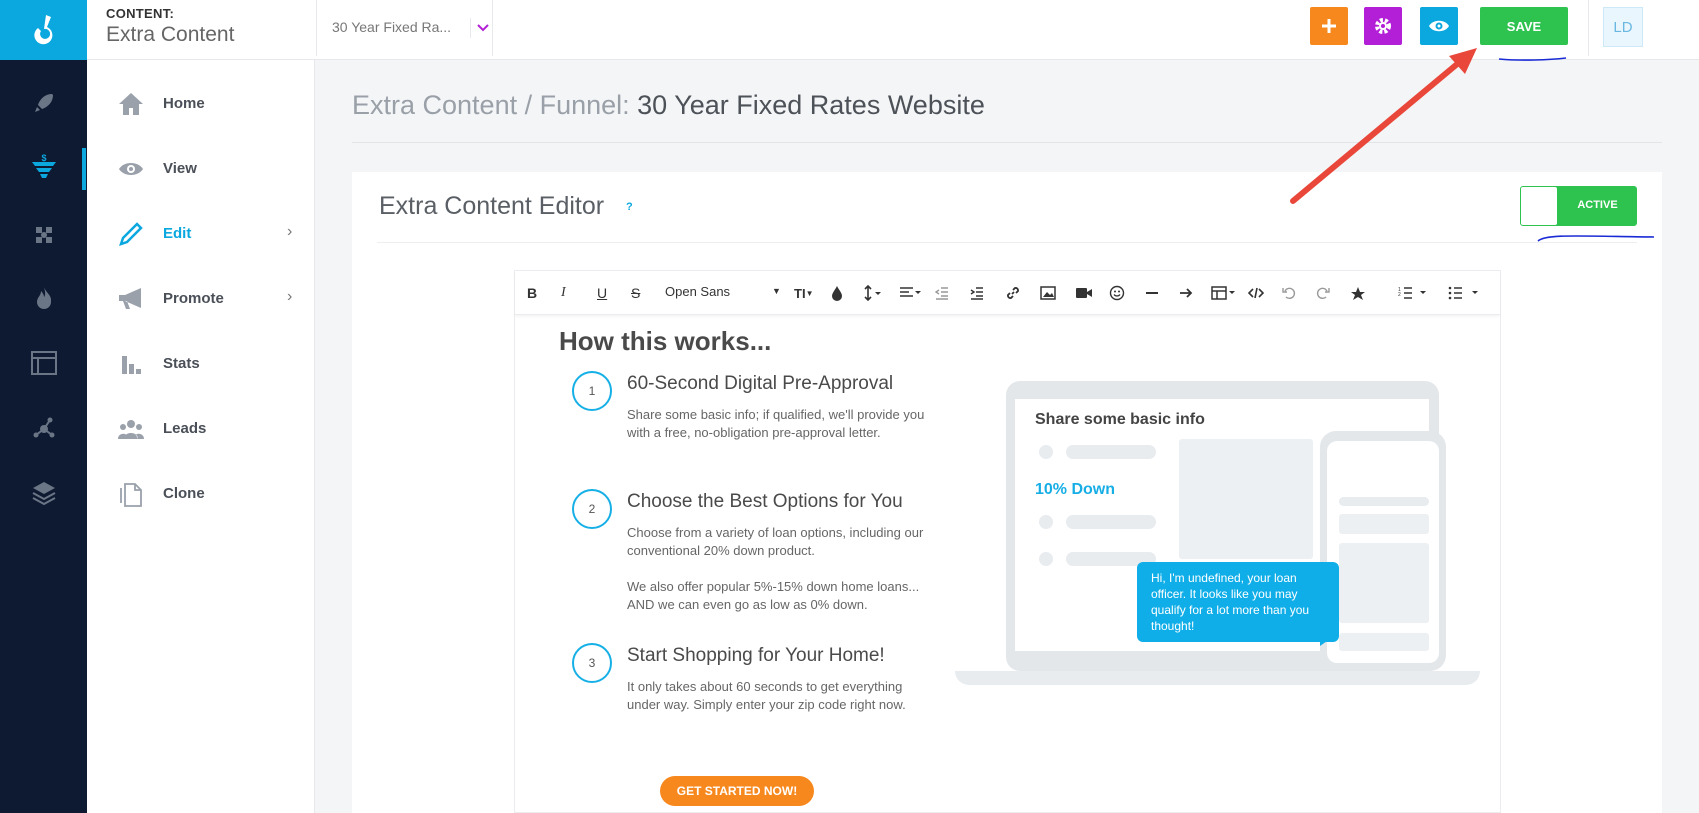 Image resolution: width=1699 pixels, height=813 pixels. What do you see at coordinates (43, 363) in the screenshot?
I see `browser-icon` at bounding box center [43, 363].